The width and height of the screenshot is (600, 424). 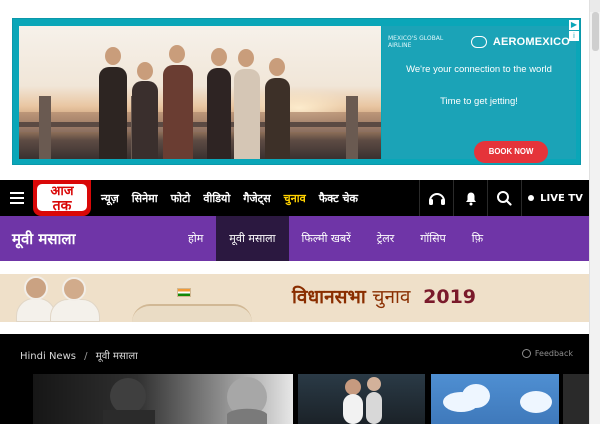 What do you see at coordinates (326, 238) in the screenshot?
I see `tab-film-news: फिल्मी खबरें` at bounding box center [326, 238].